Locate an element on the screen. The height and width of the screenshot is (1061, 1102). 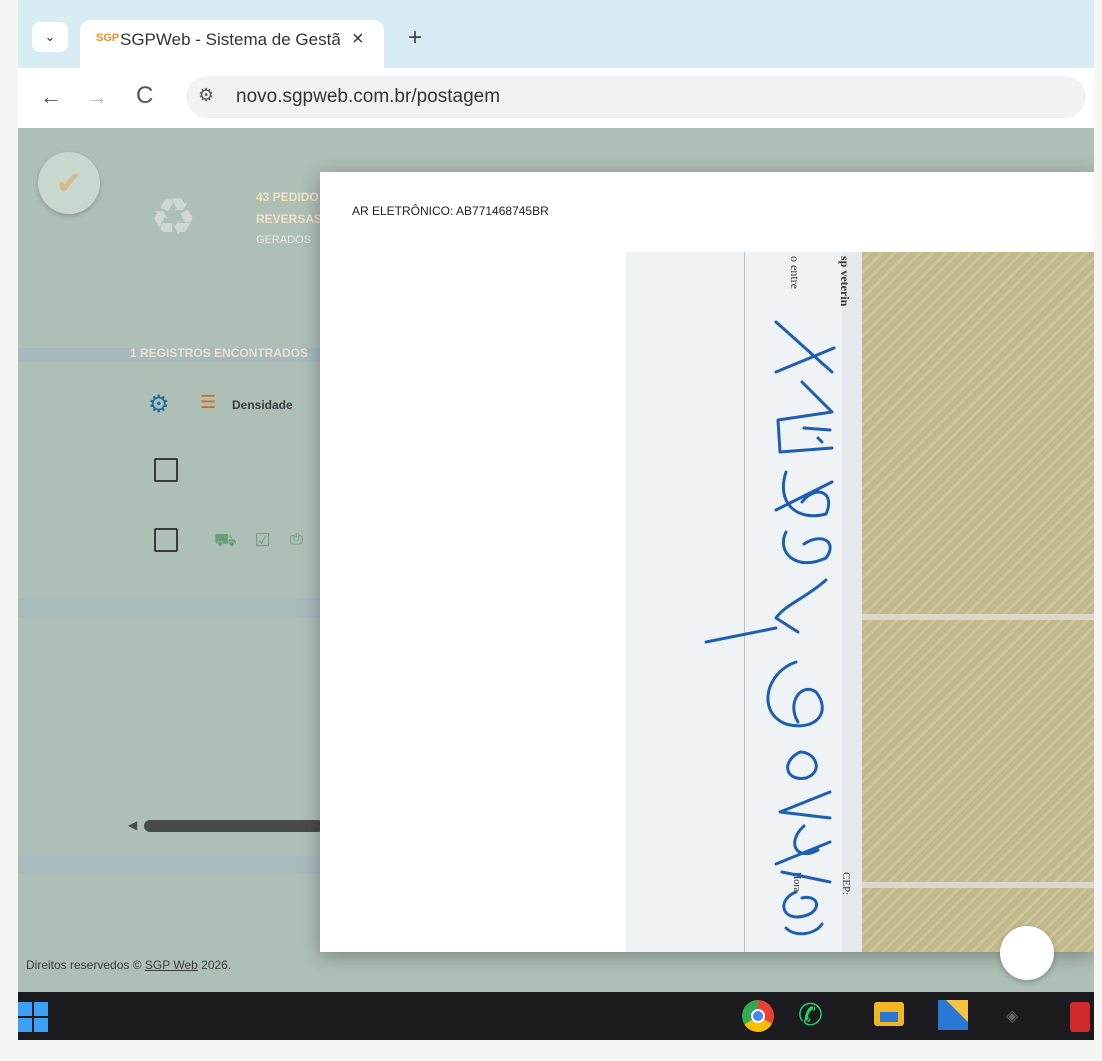
browser-toolbar: ← → C ⚙ novo.sgpweb.com.br/postagem is located at coordinates (556, 98).